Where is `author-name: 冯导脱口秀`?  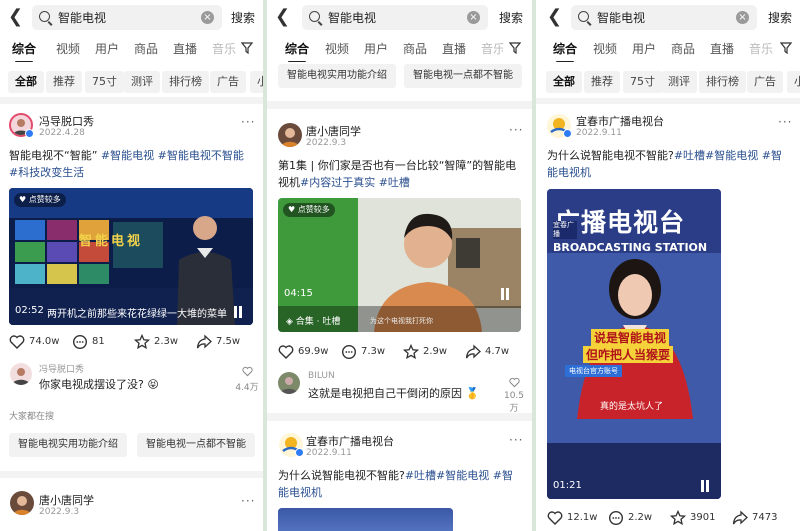 author-name: 冯导脱口秀 is located at coordinates (66, 121).